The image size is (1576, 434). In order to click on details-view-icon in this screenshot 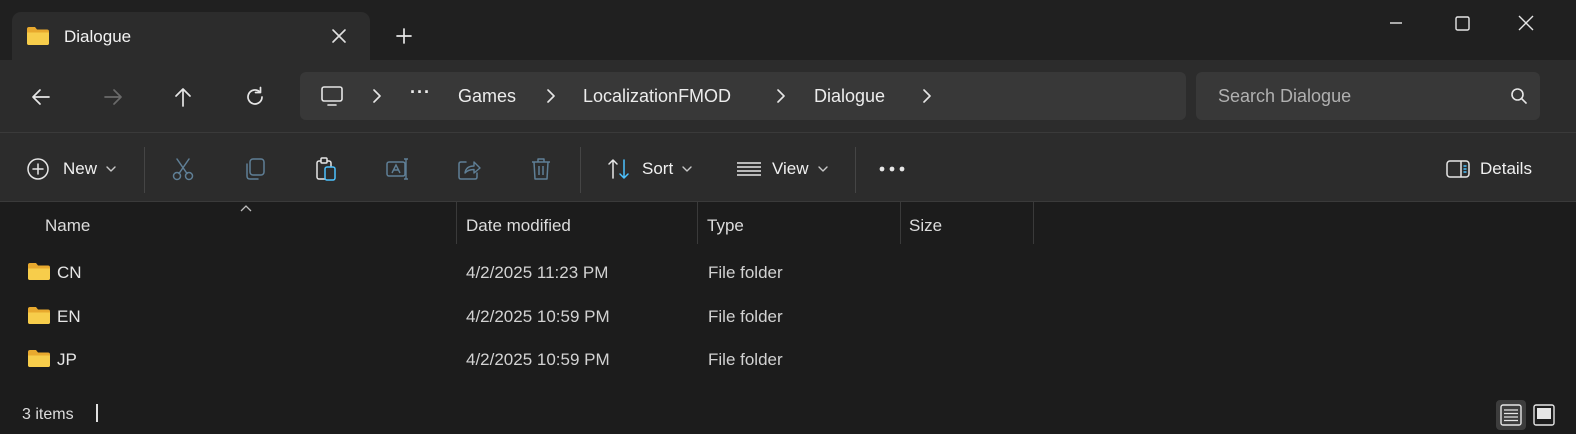, I will do `click(1511, 415)`.